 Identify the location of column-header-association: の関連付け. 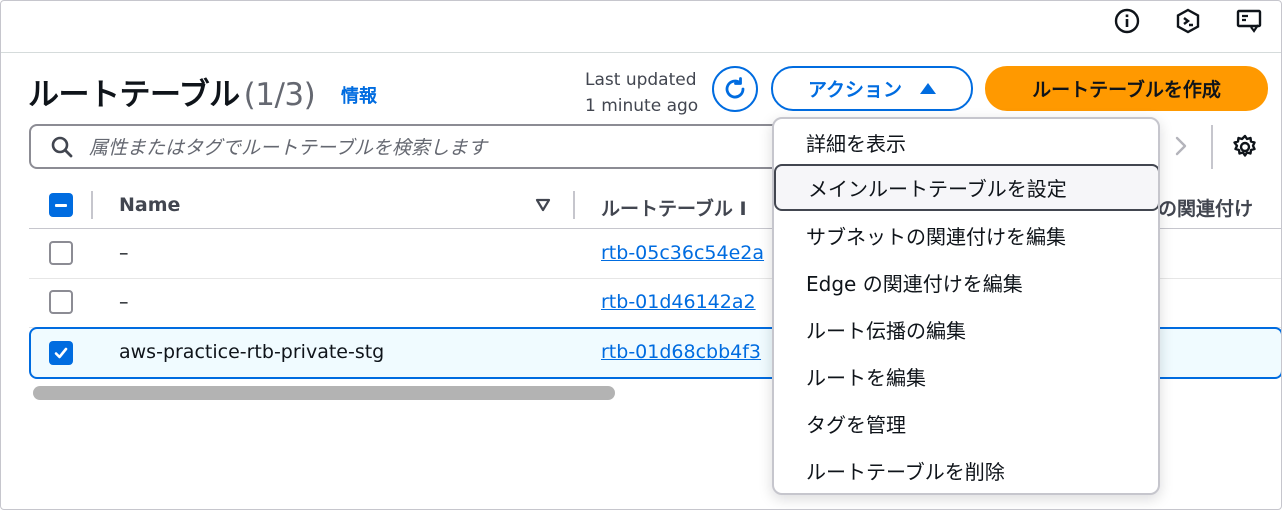
(1205, 207).